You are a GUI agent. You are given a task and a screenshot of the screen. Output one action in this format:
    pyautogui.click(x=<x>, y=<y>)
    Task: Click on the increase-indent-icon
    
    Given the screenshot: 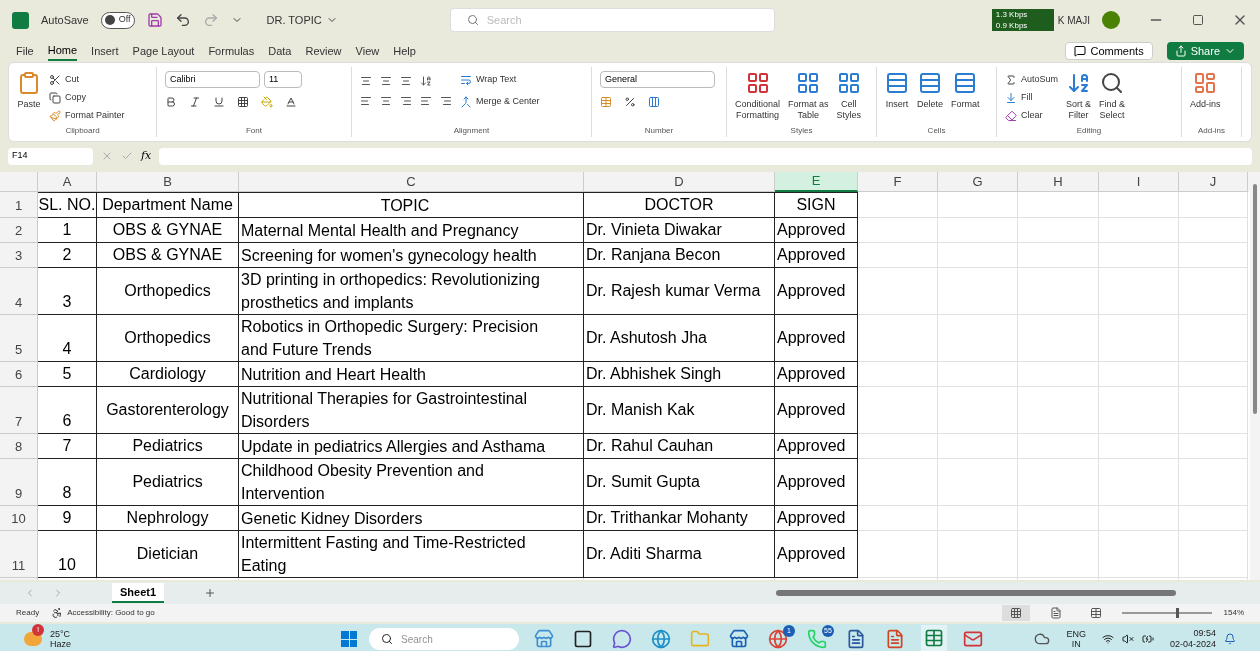 What is the action you would take?
    pyautogui.click(x=446, y=101)
    